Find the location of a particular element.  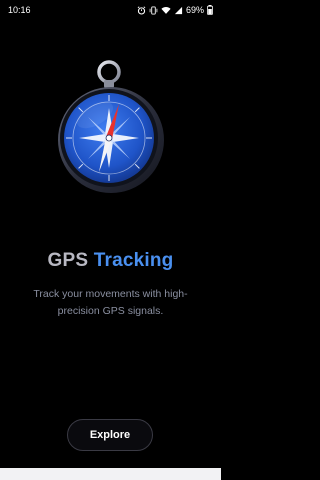

signal-icon is located at coordinates (178, 10).